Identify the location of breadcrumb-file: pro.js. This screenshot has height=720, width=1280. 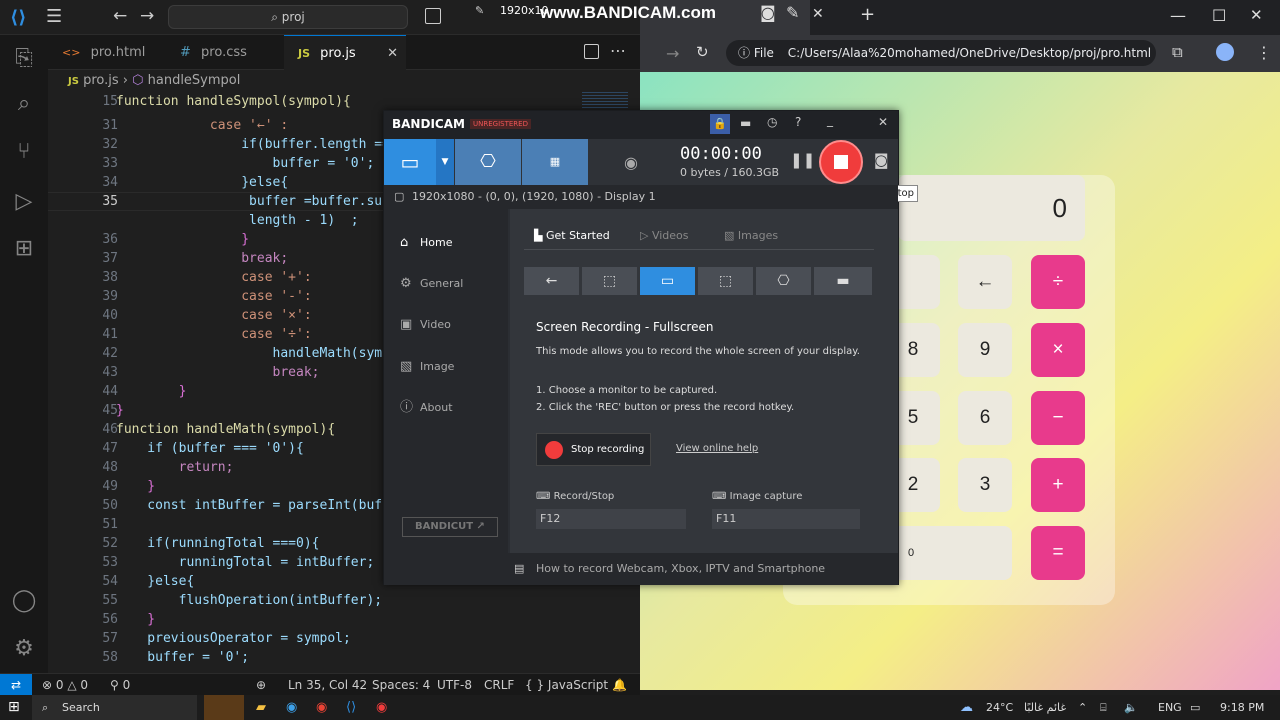
(101, 80).